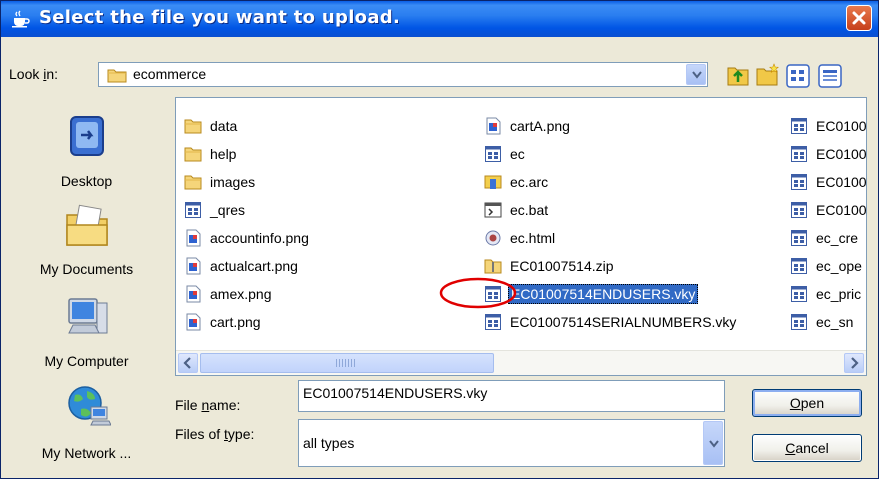 The image size is (879, 479). Describe the element at coordinates (215, 434) in the screenshot. I see `files-of-type-label: Files of type:` at that location.